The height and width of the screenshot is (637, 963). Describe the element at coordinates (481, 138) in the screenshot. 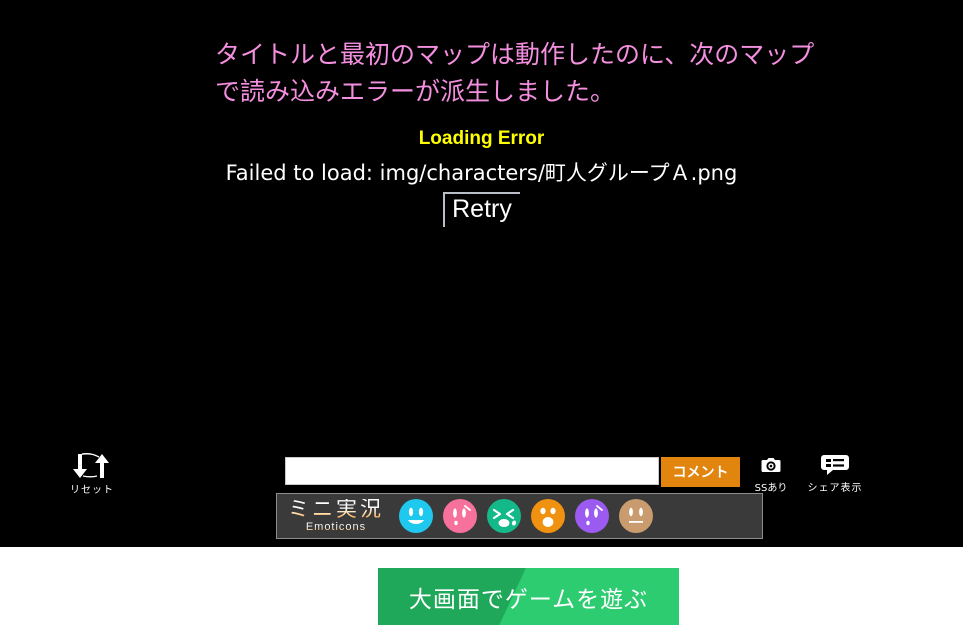

I see `error-title: Loading Error` at that location.